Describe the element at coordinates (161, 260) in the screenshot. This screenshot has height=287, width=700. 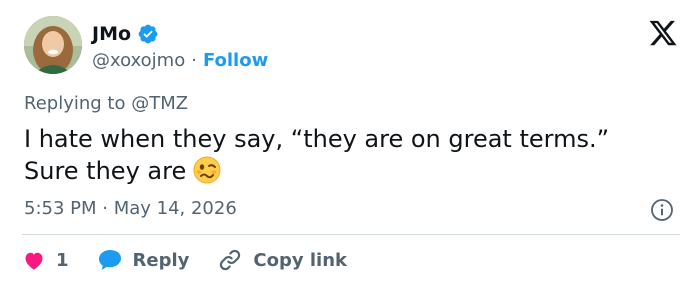
I see `reply-label: Reply` at that location.